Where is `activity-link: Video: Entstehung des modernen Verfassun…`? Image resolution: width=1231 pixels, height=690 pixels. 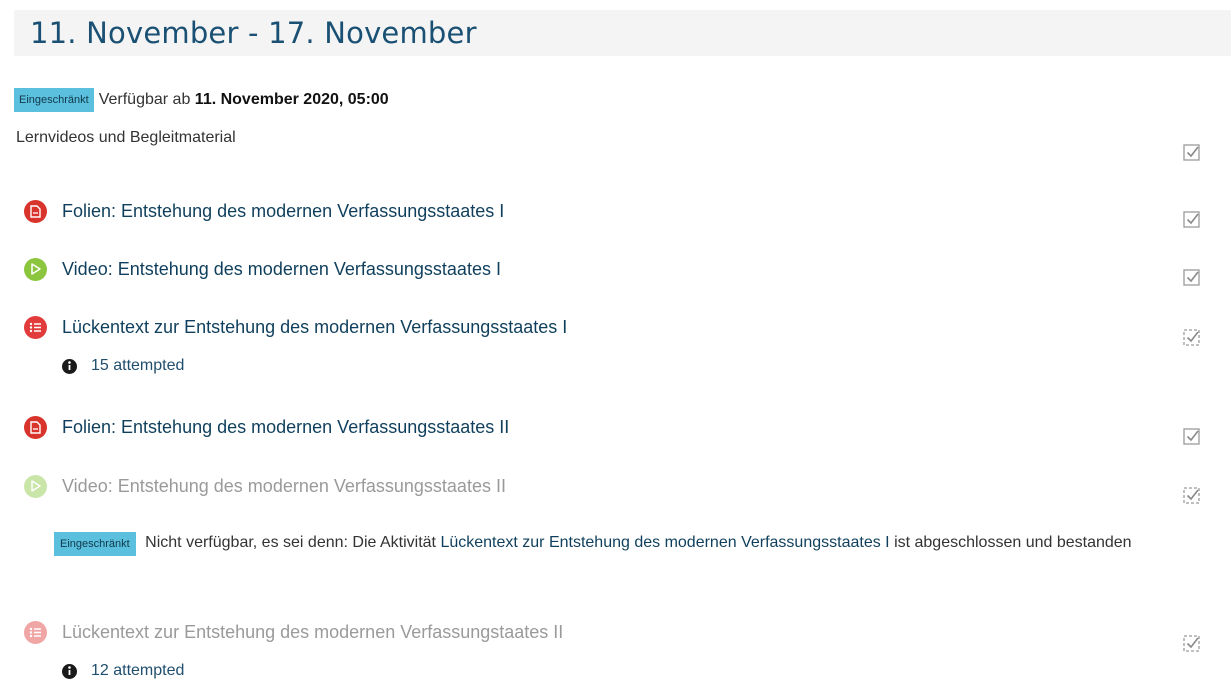
activity-link: Video: Entstehung des modernen Verfassun… is located at coordinates (281, 269).